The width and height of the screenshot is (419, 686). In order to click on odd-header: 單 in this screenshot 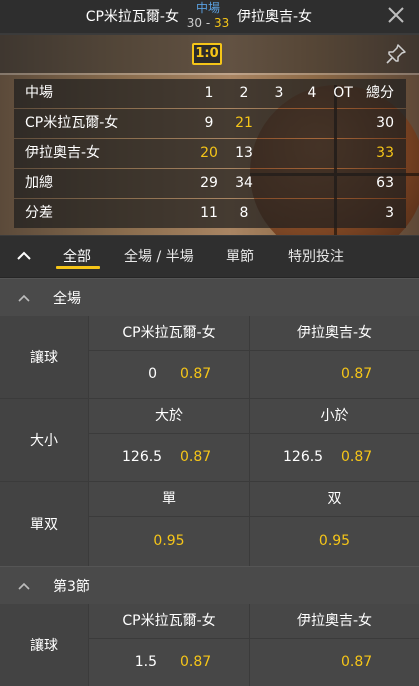, I will do `click(169, 499)`.